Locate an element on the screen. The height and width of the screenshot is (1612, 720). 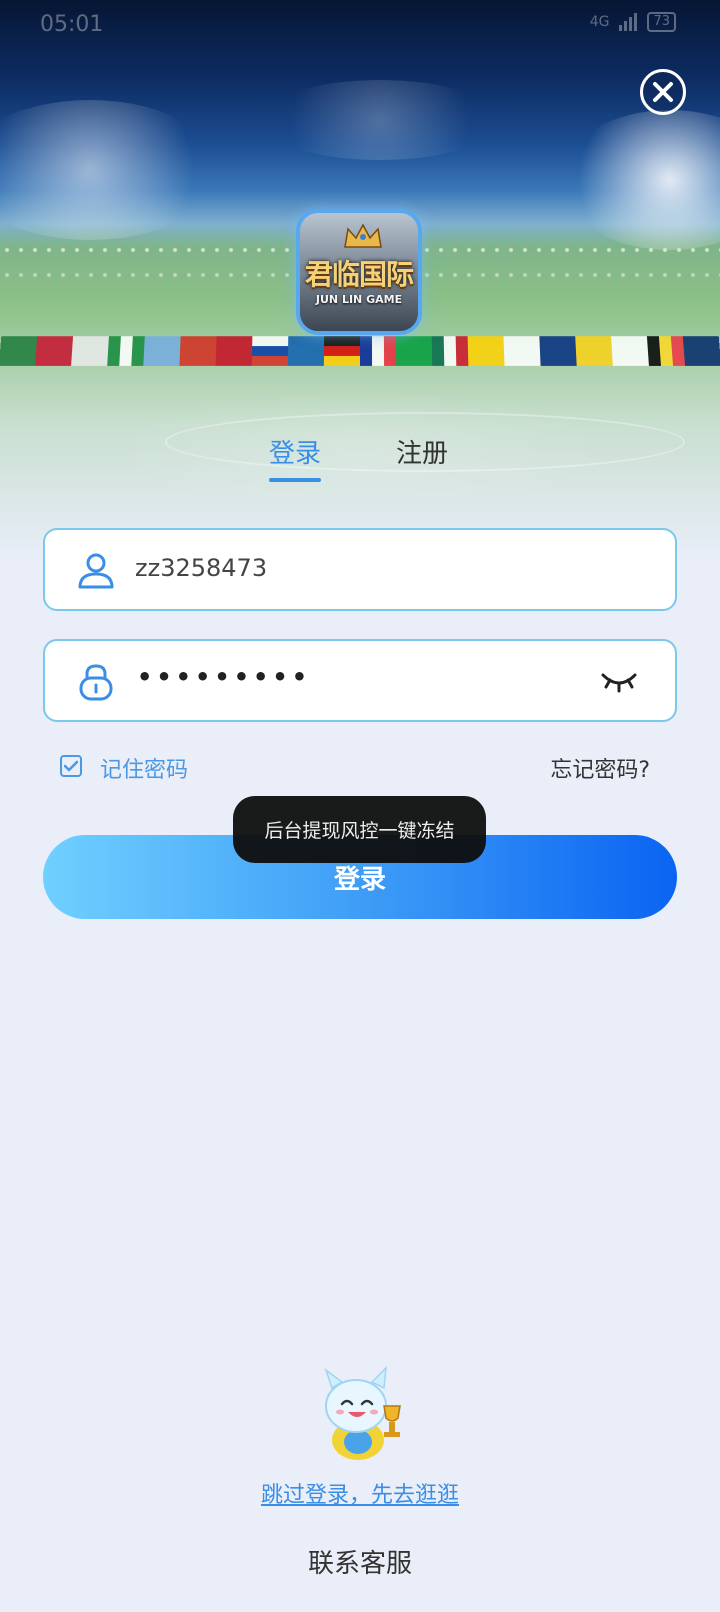
status-time: 05:01 is located at coordinates (71, 24).